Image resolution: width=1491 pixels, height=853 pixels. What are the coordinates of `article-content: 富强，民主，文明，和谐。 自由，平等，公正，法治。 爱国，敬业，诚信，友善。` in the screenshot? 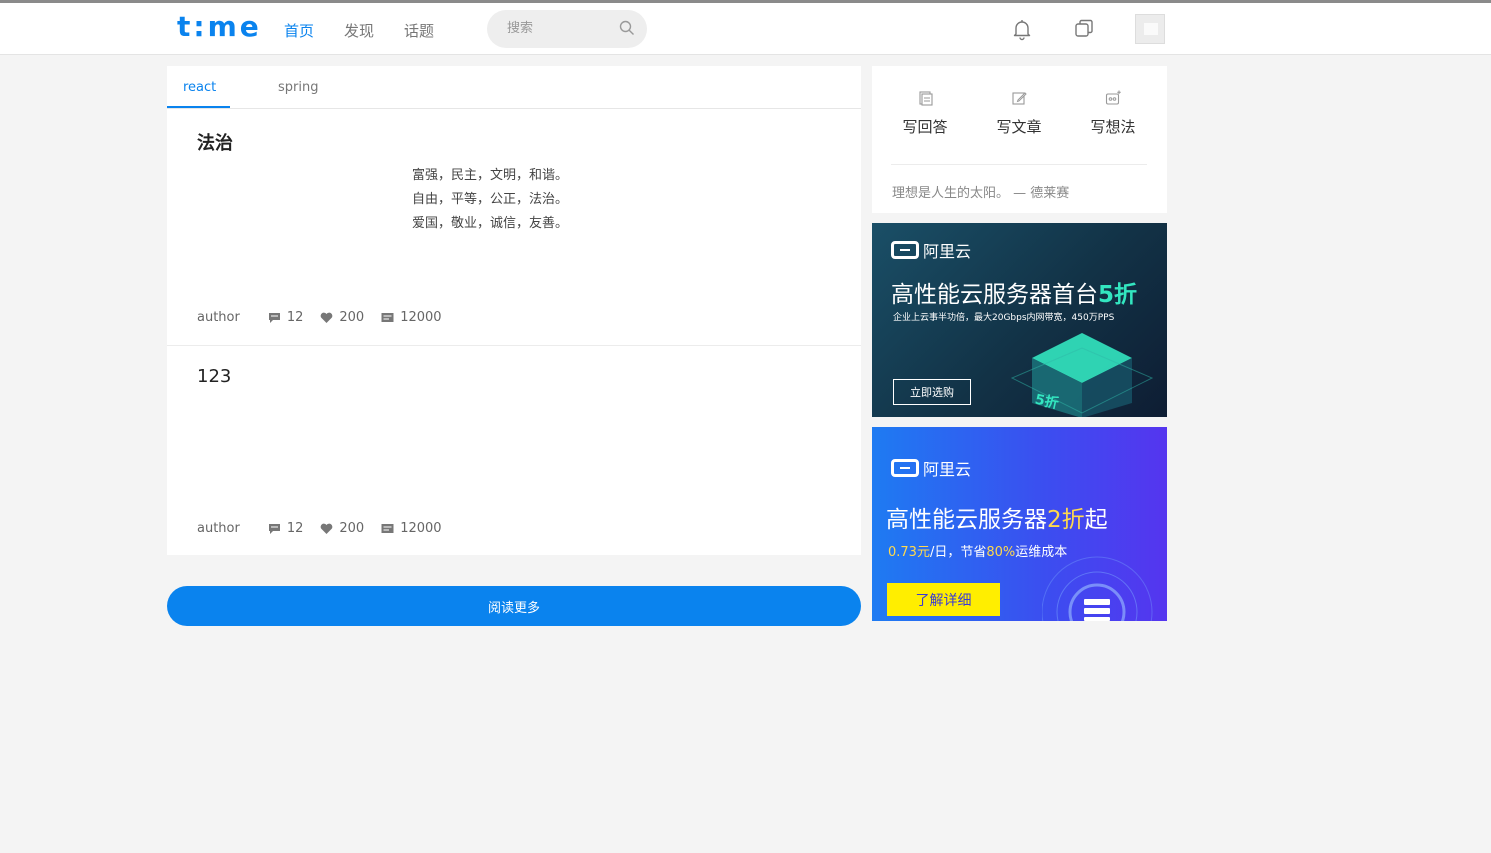 It's located at (490, 200).